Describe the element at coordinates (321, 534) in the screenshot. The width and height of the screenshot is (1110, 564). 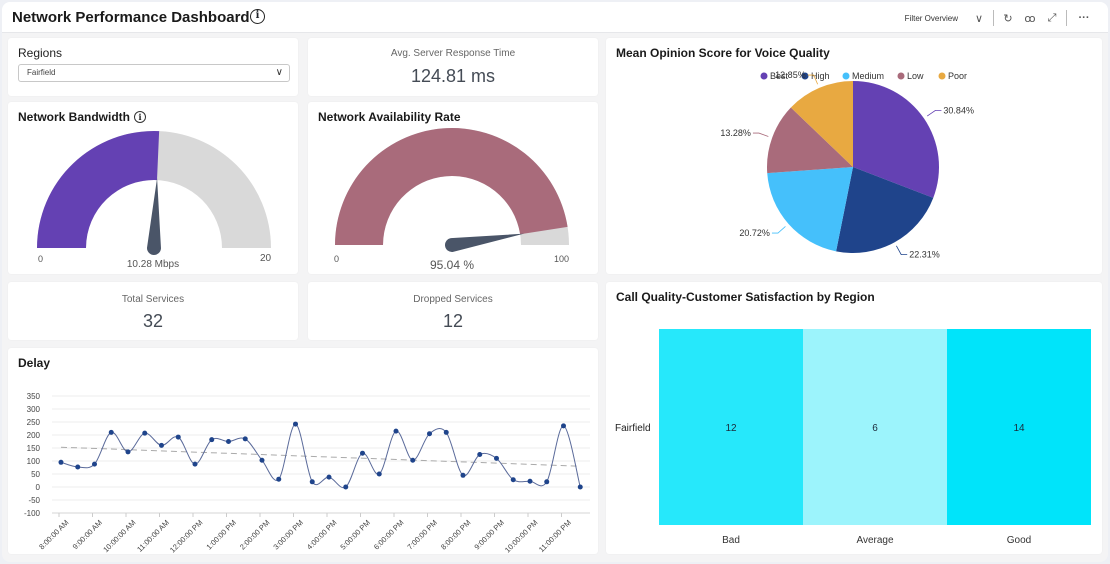
I see `x-tick-label: 4:00:00 PM` at that location.